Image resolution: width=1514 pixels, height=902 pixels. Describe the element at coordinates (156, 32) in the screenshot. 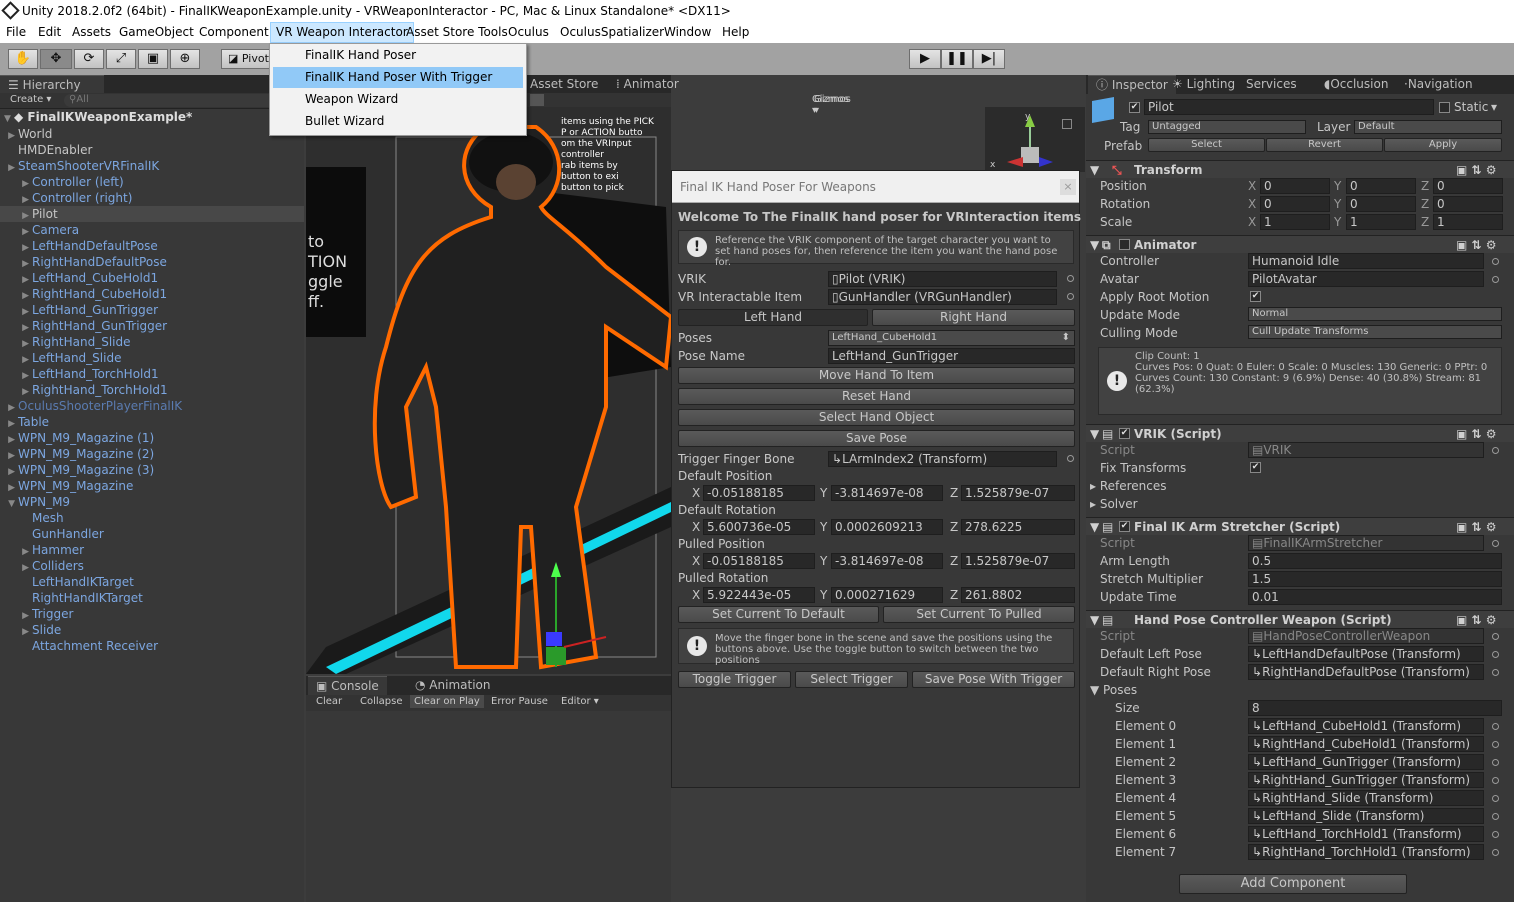

I see `menu-gameobject: GameObject` at that location.